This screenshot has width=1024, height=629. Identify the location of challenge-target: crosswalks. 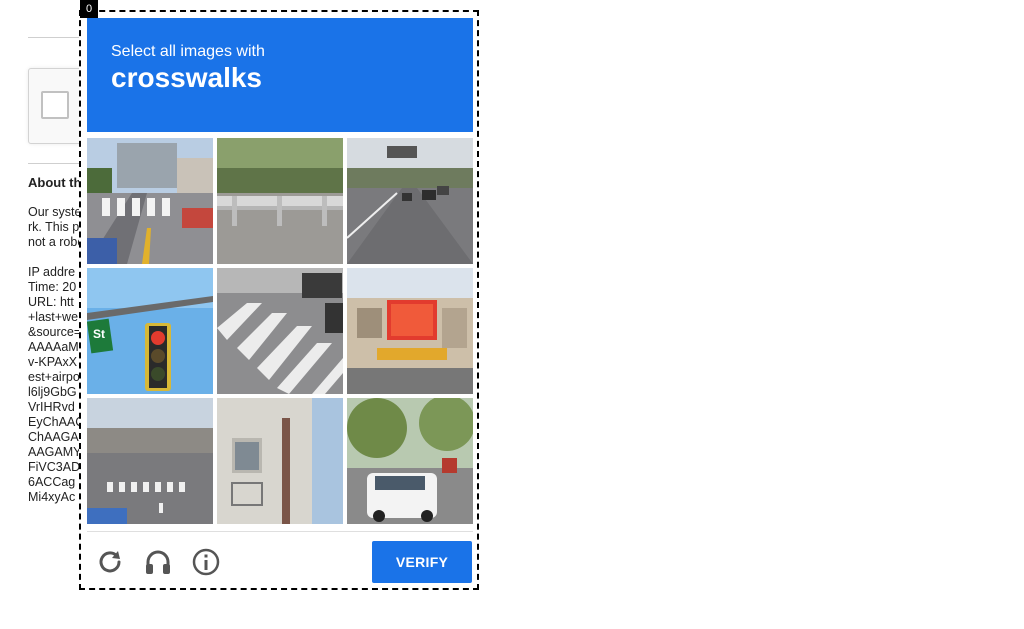
(186, 77).